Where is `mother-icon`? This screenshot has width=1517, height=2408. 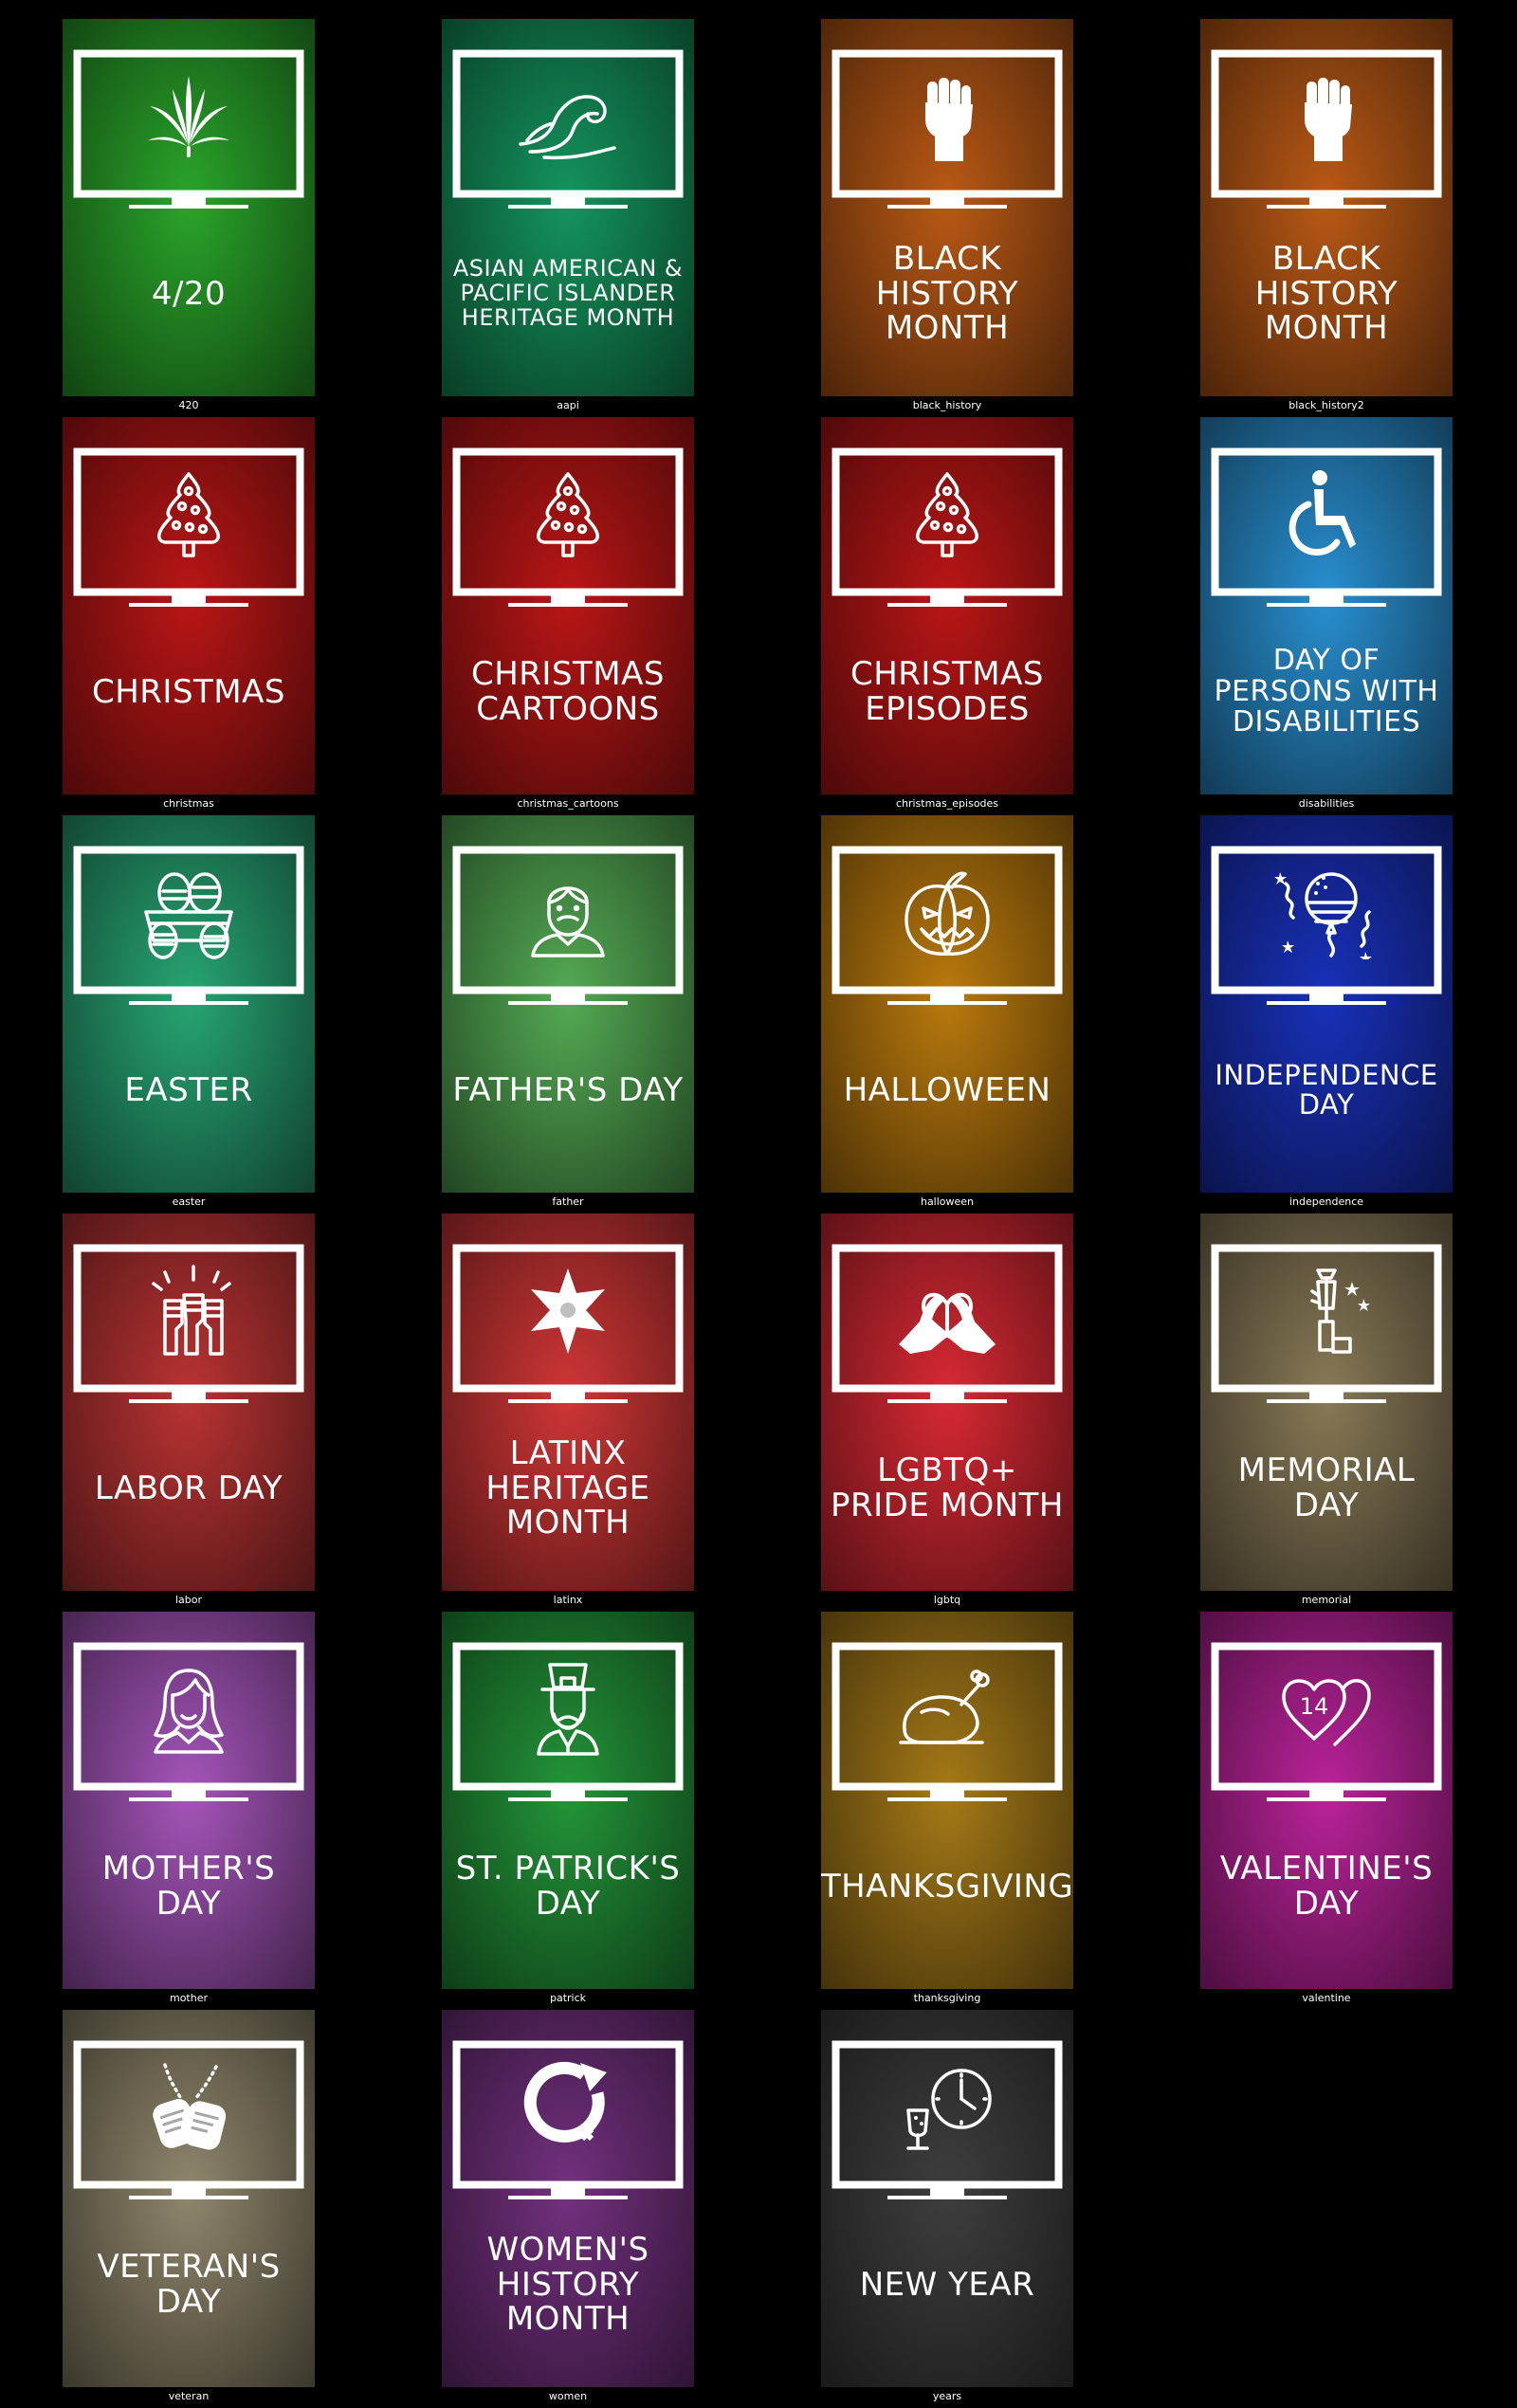
mother-icon is located at coordinates (189, 1711).